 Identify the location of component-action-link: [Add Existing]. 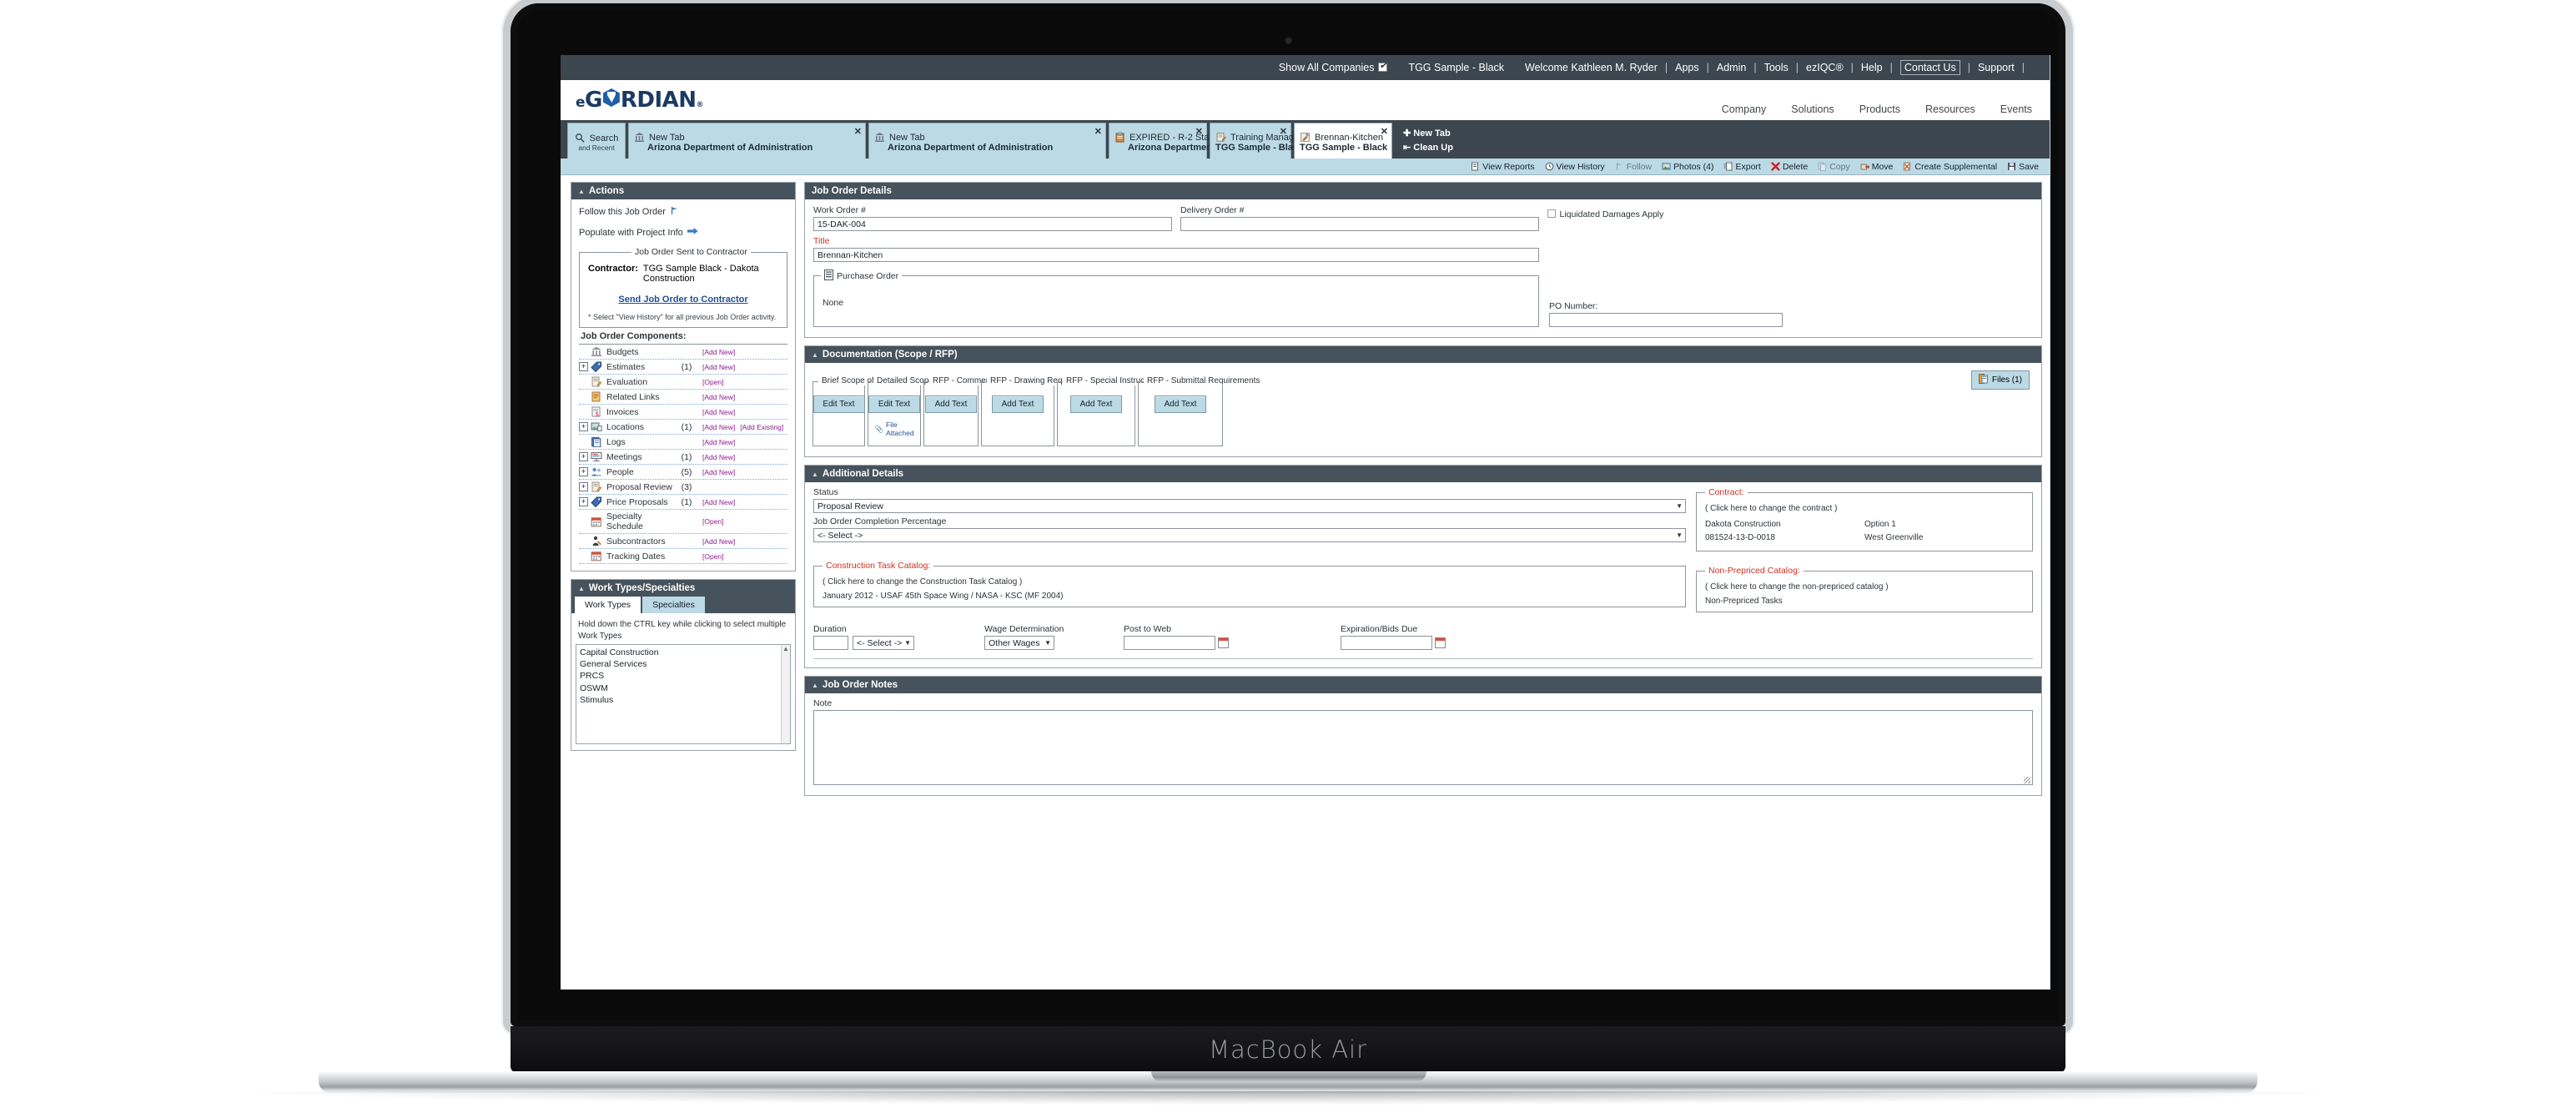
(761, 427).